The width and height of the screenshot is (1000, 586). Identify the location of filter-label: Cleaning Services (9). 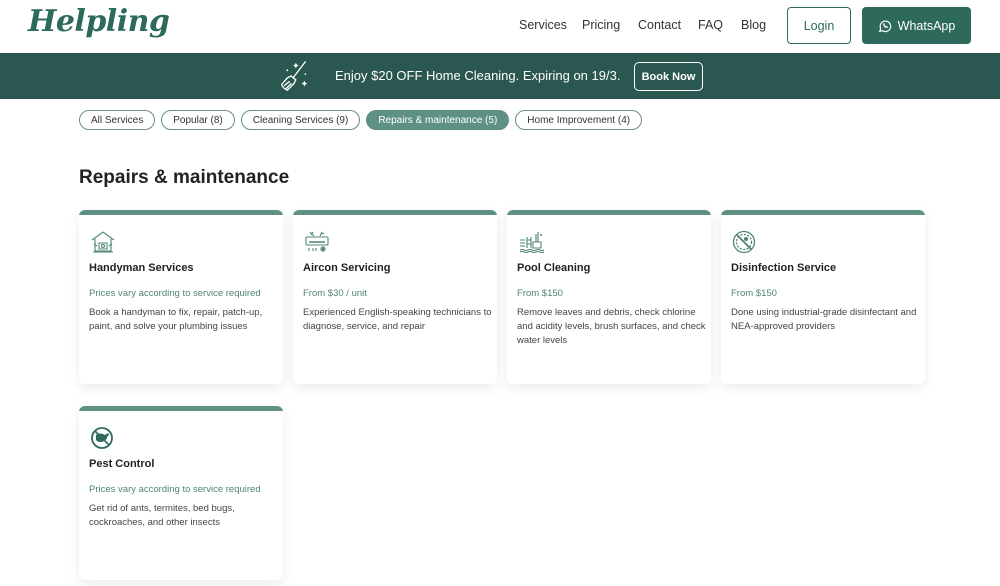
(300, 120).